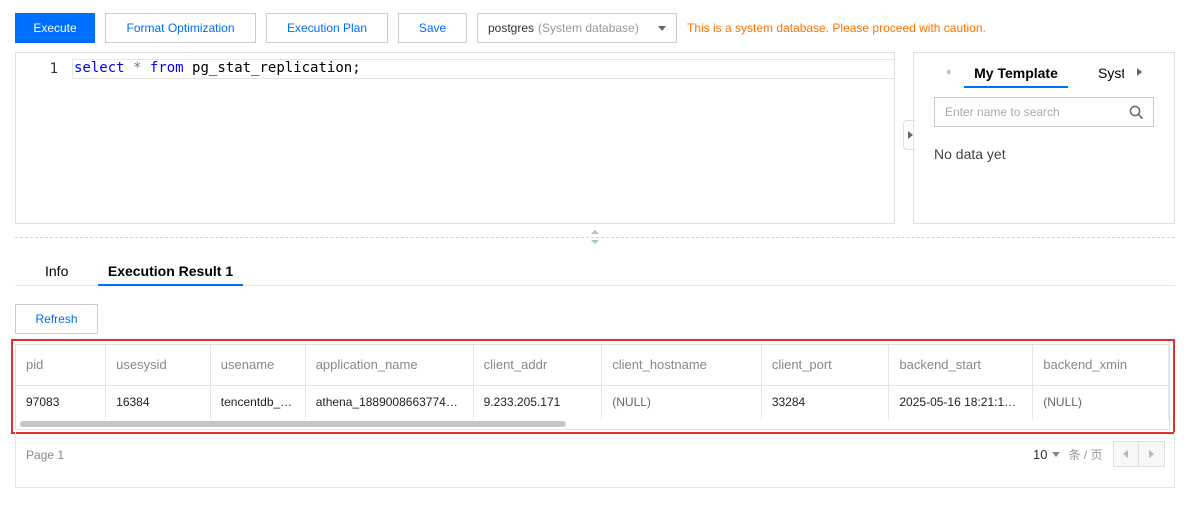 Image resolution: width=1188 pixels, height=508 pixels. What do you see at coordinates (1100, 365) in the screenshot?
I see `column-header: backend_xmin` at bounding box center [1100, 365].